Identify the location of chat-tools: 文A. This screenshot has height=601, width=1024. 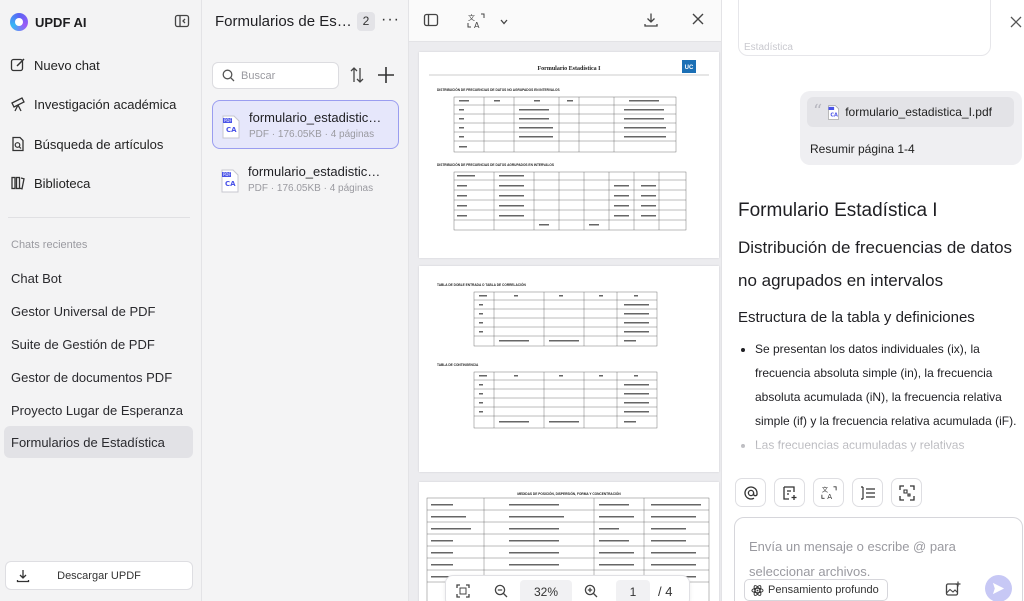
(828, 492).